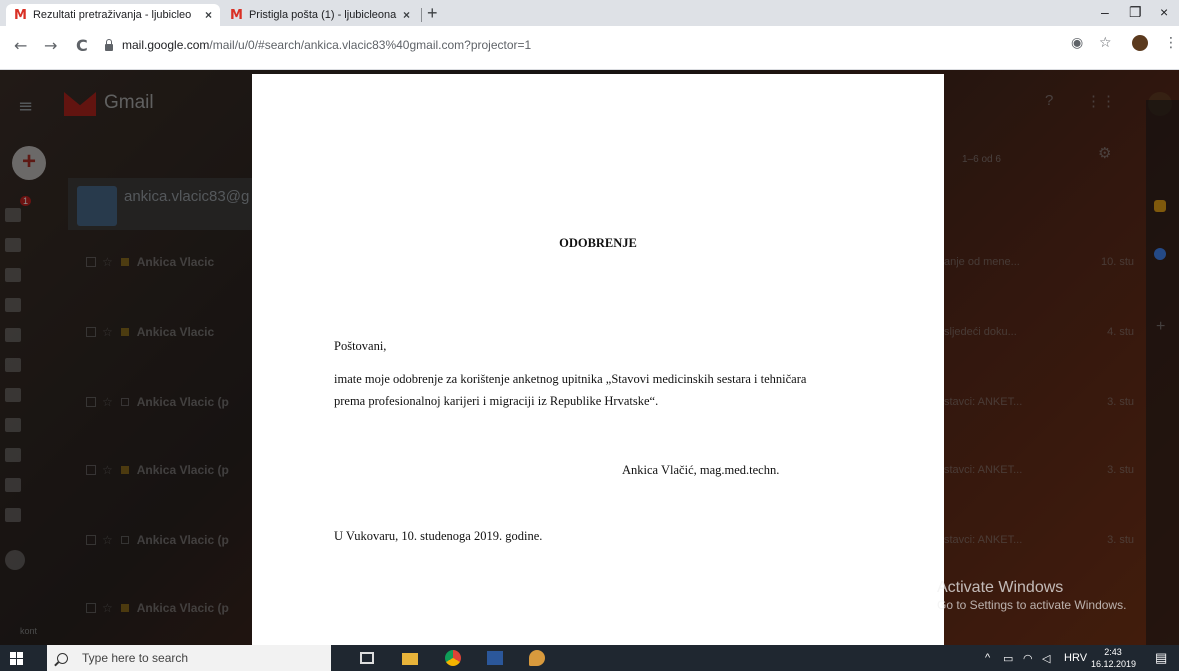  What do you see at coordinates (1028, 658) in the screenshot?
I see `wifi-icon: ◠` at bounding box center [1028, 658].